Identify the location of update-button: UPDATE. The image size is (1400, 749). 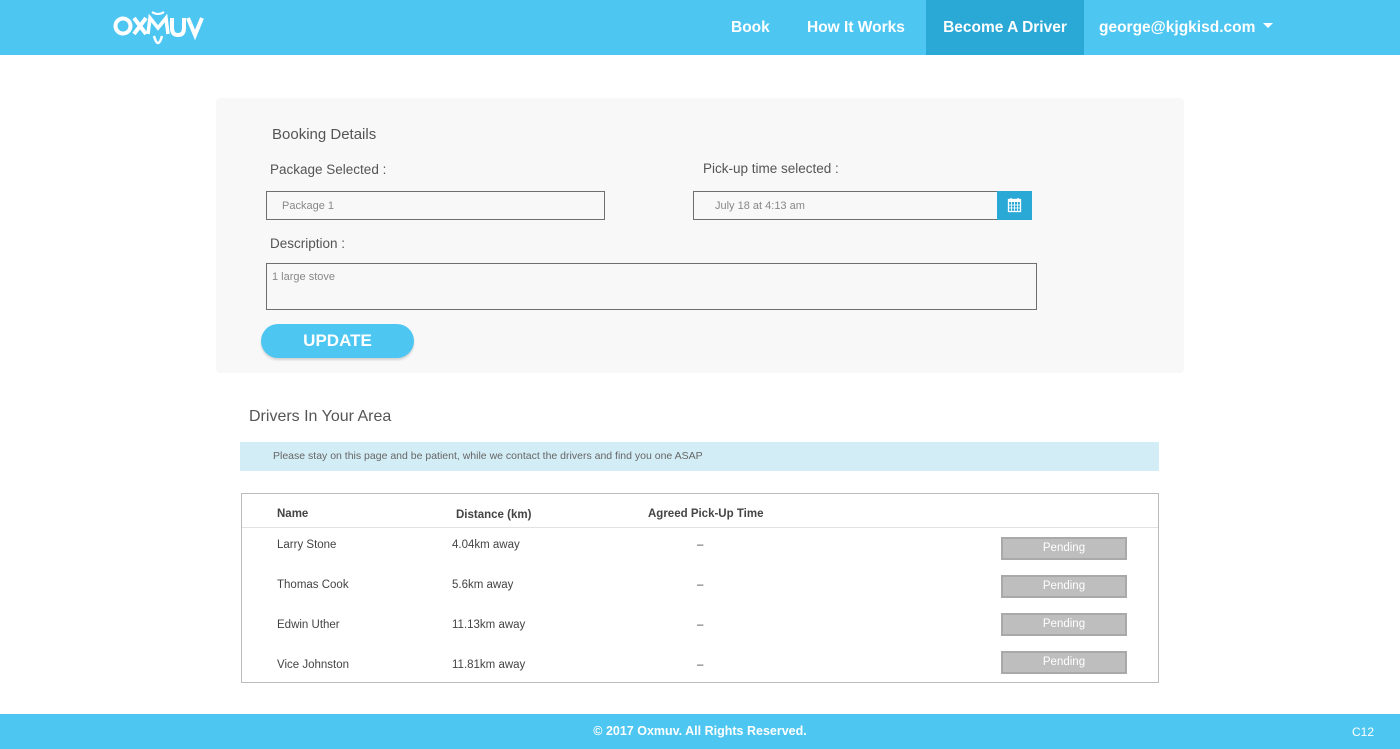
(337, 341).